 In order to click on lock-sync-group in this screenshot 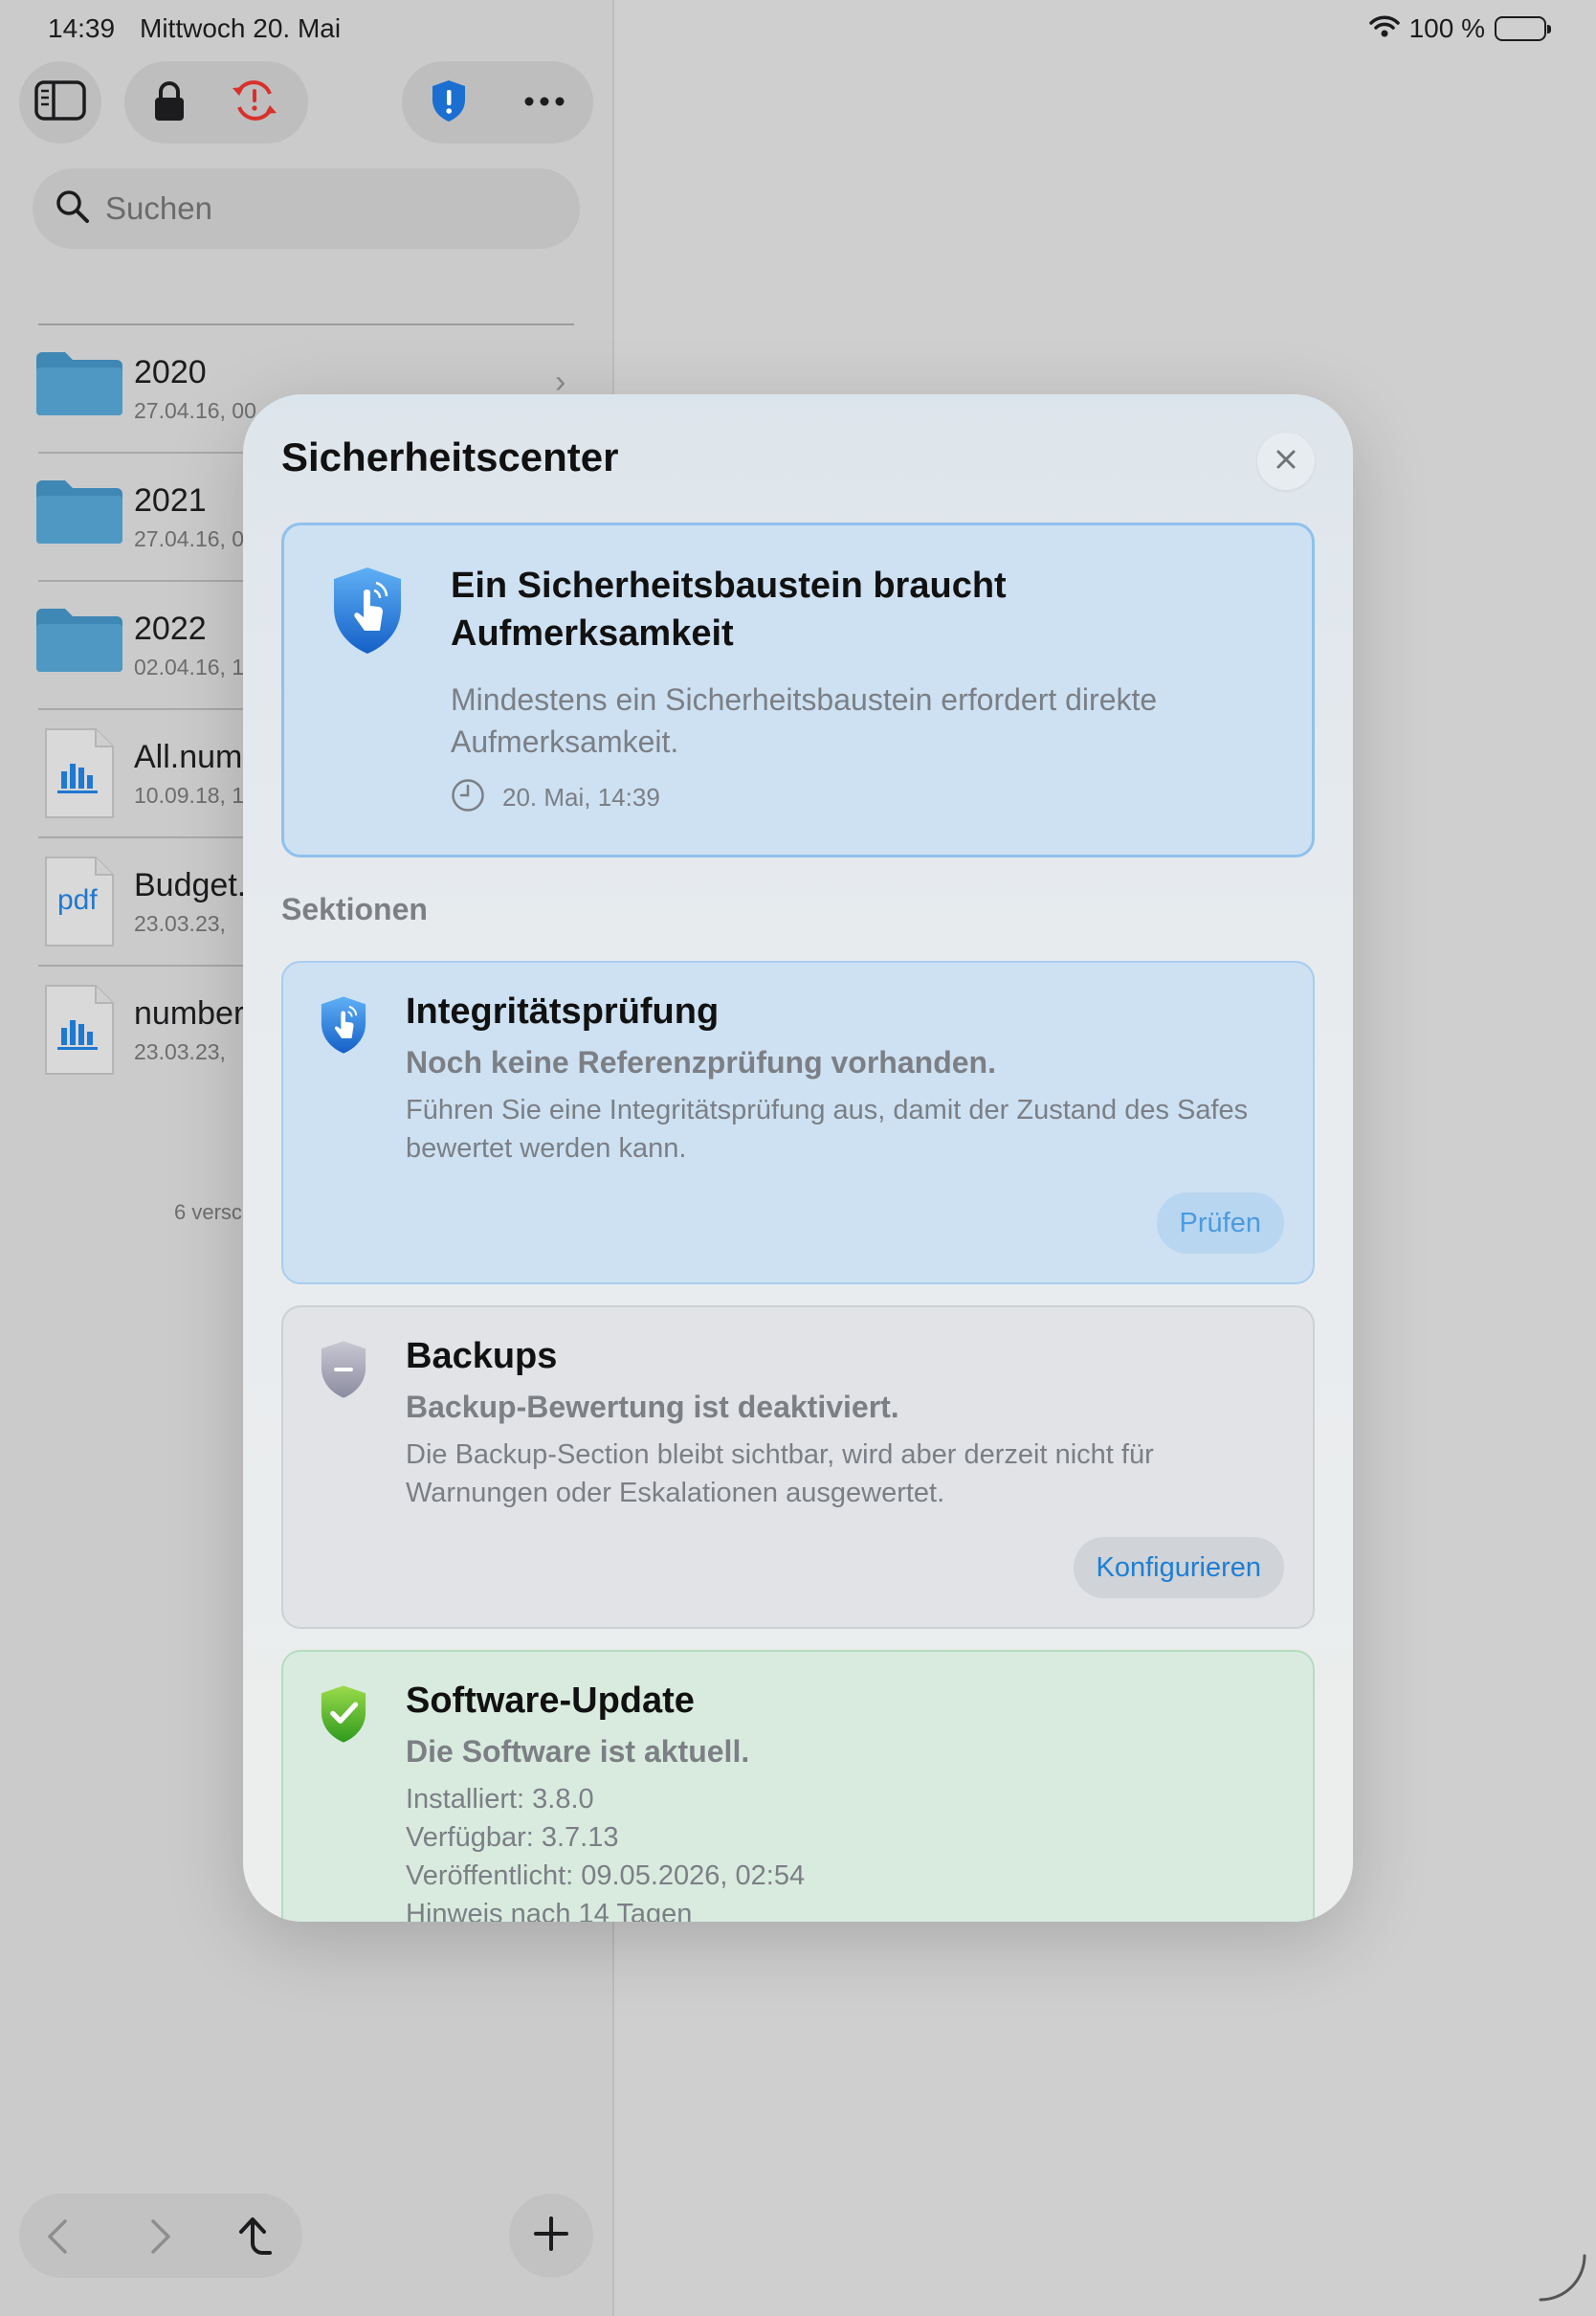, I will do `click(216, 102)`.